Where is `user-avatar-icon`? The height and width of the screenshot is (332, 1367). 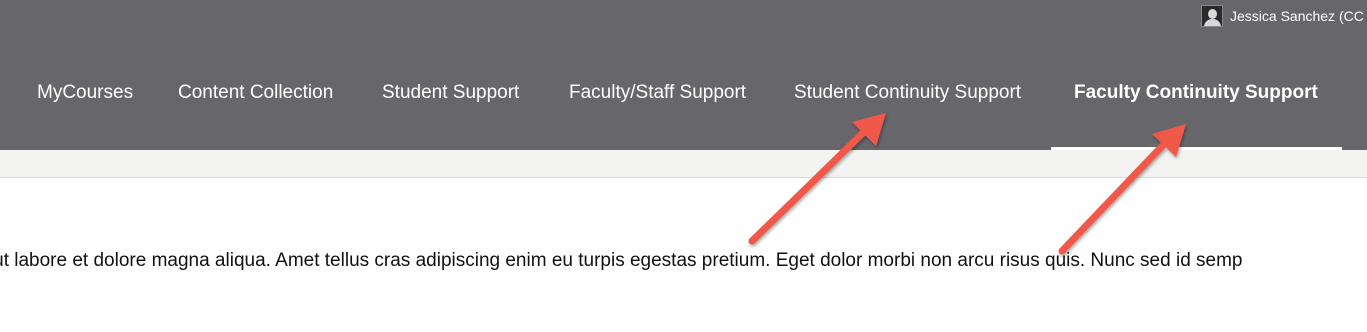 user-avatar-icon is located at coordinates (1212, 16).